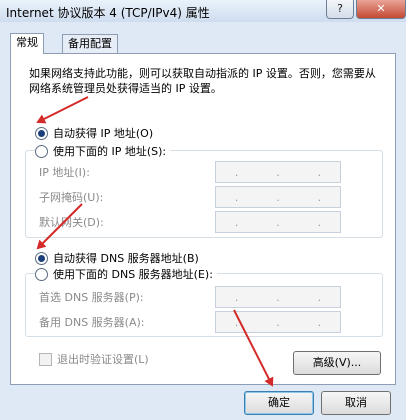 This screenshot has width=406, height=420. What do you see at coordinates (133, 274) in the screenshot?
I see `dns-manual-label: 使用下面的 DNS 服务器地址(E):` at bounding box center [133, 274].